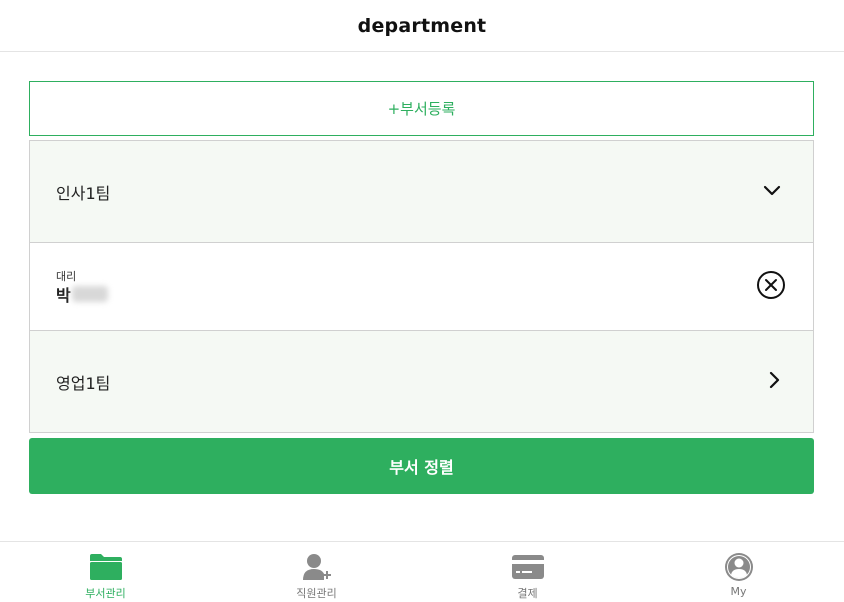 The width and height of the screenshot is (844, 602). I want to click on member-name-wrap: 박, so click(82, 294).